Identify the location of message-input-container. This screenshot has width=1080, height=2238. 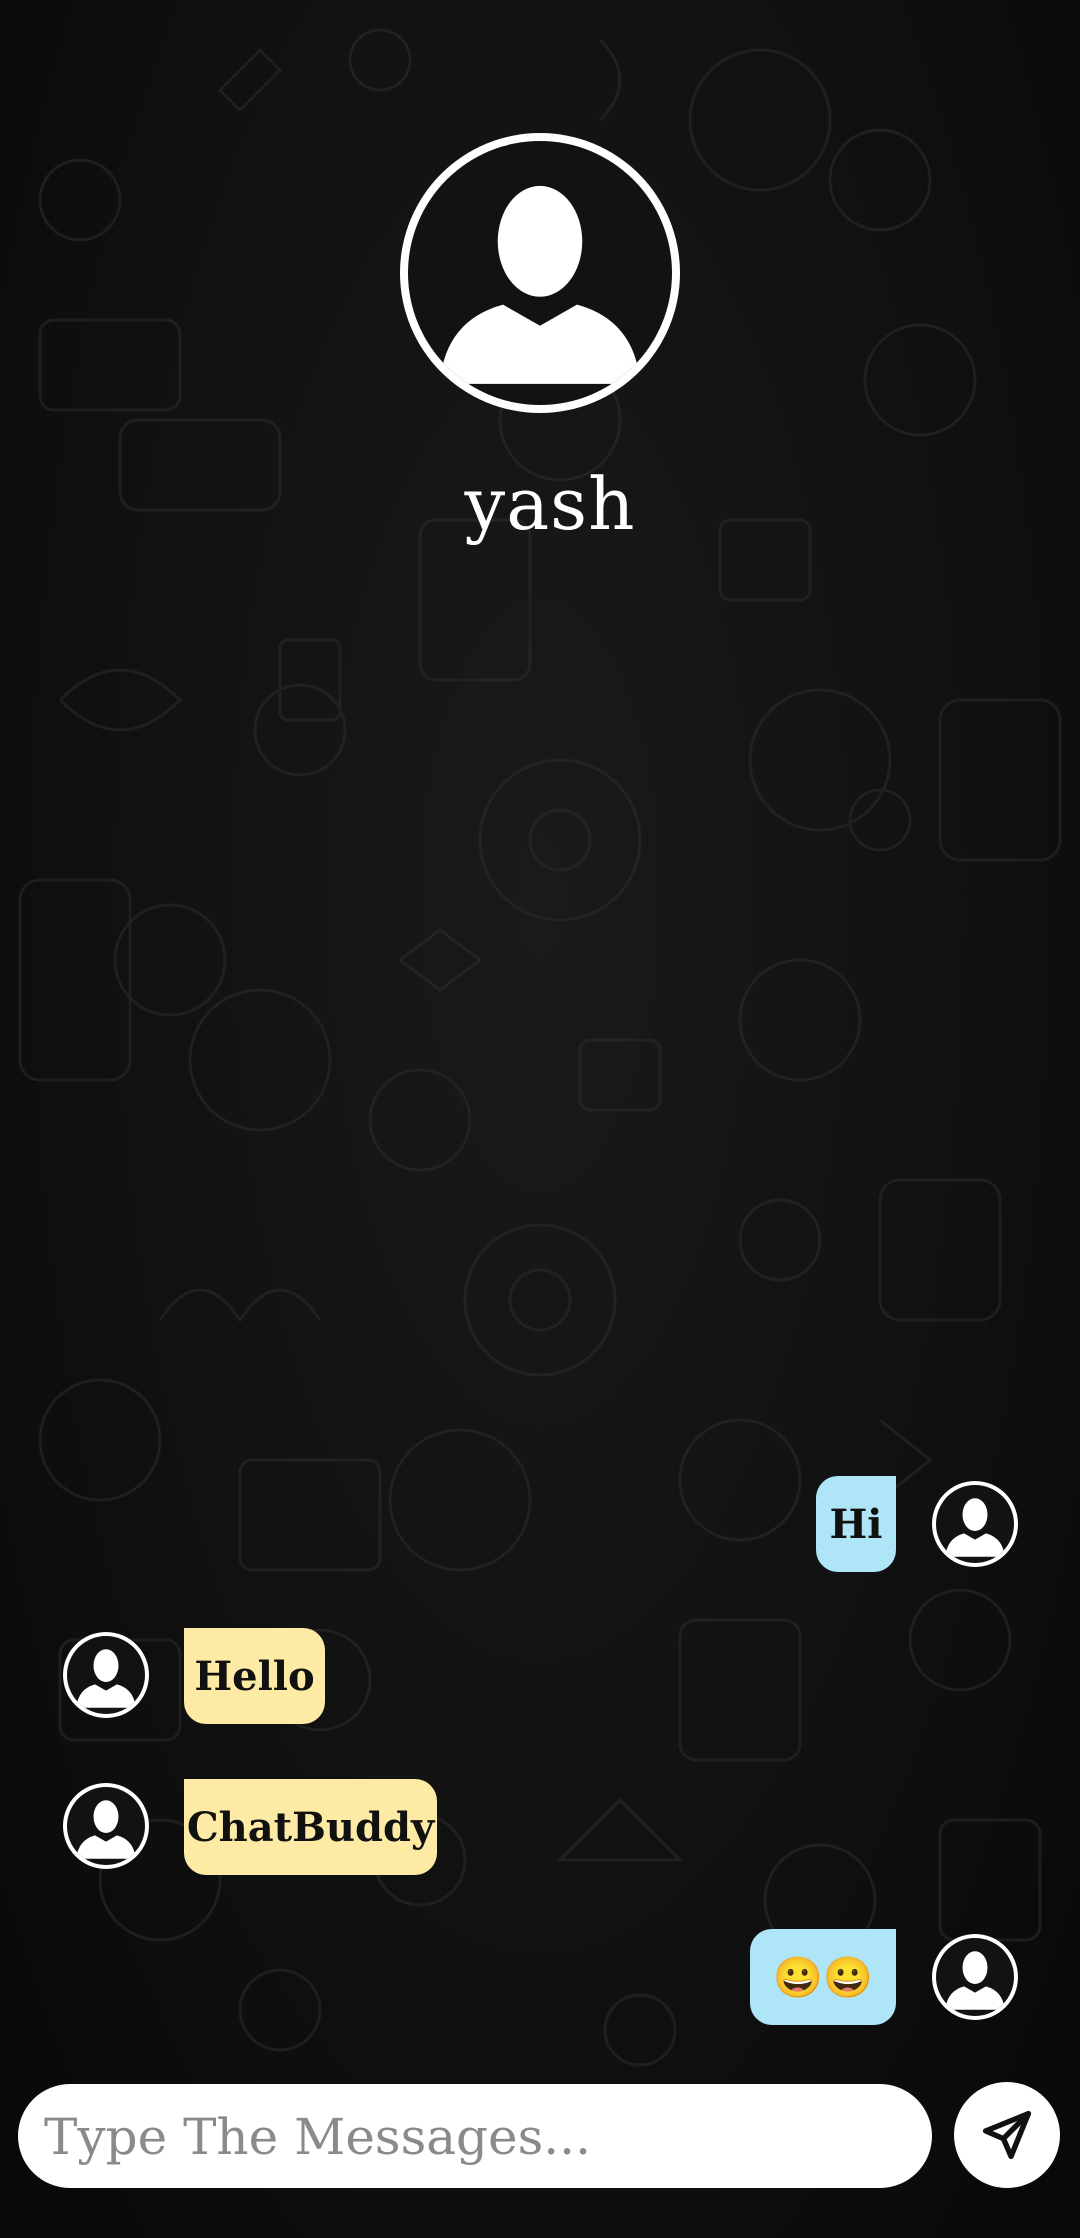
(475, 2137).